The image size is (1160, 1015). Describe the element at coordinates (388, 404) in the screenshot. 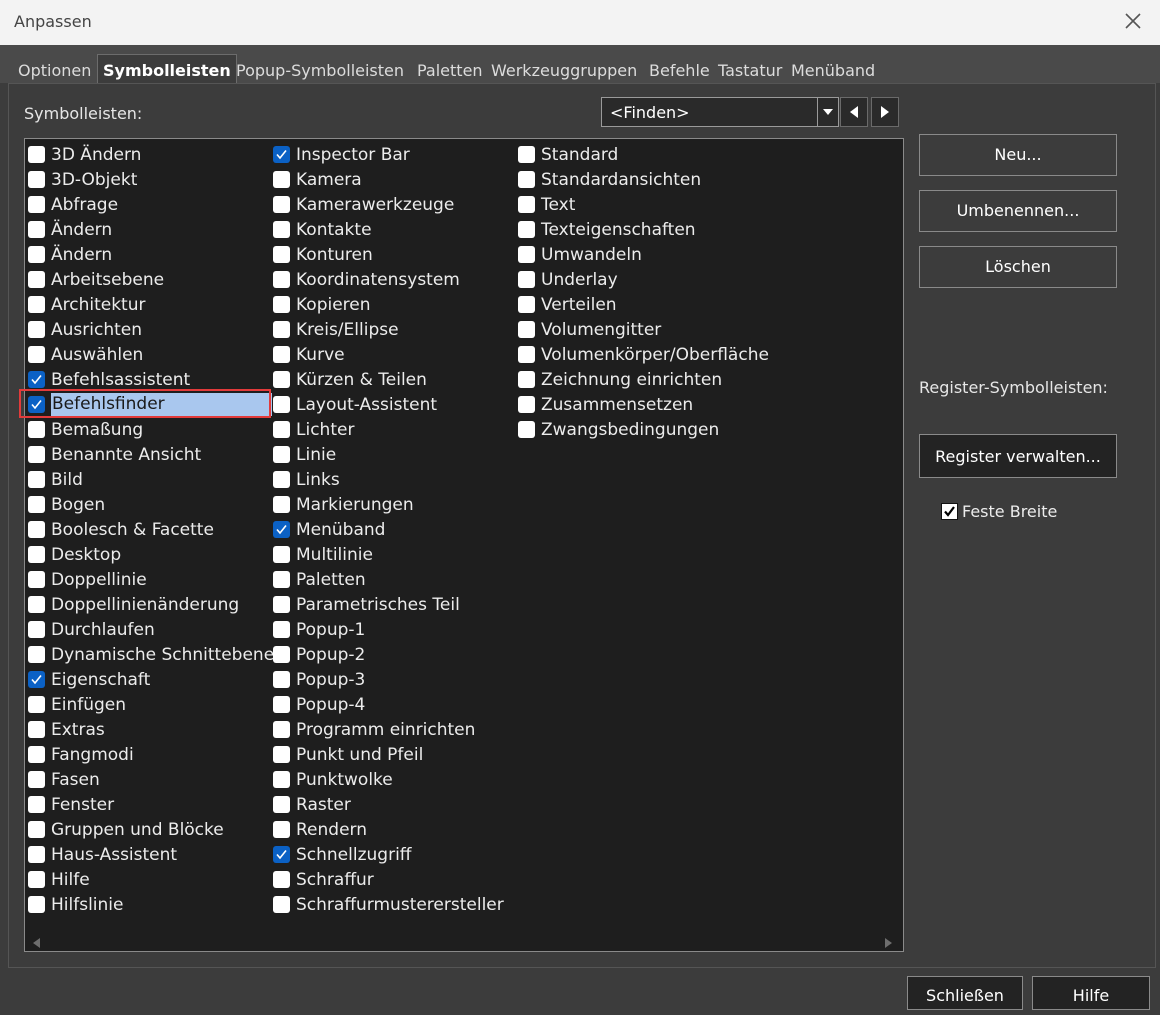

I see `list-item: Layout-Assistent` at that location.